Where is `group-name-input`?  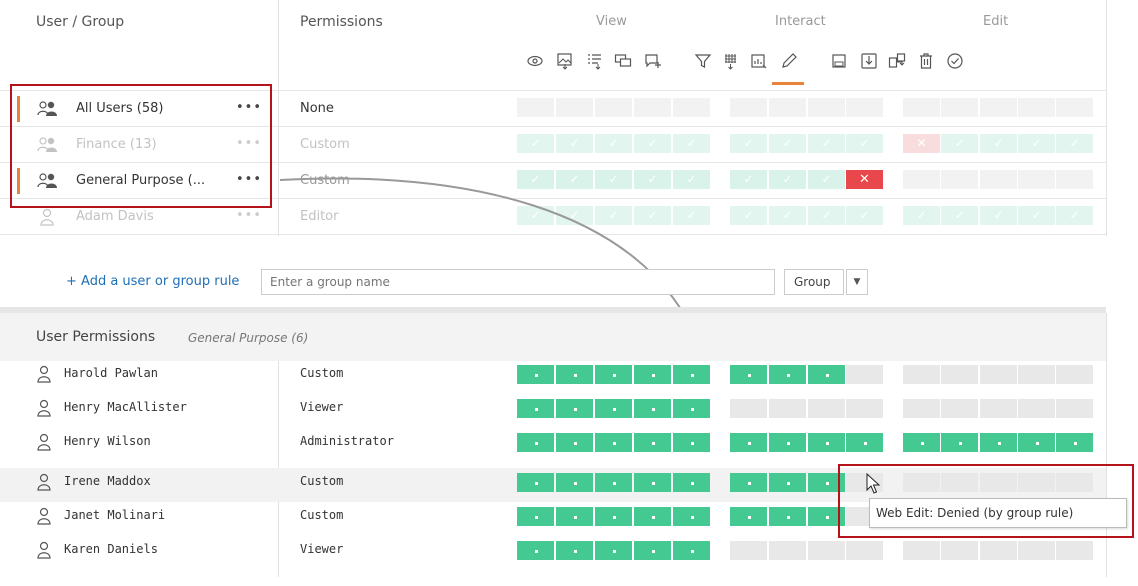
group-name-input is located at coordinates (518, 282).